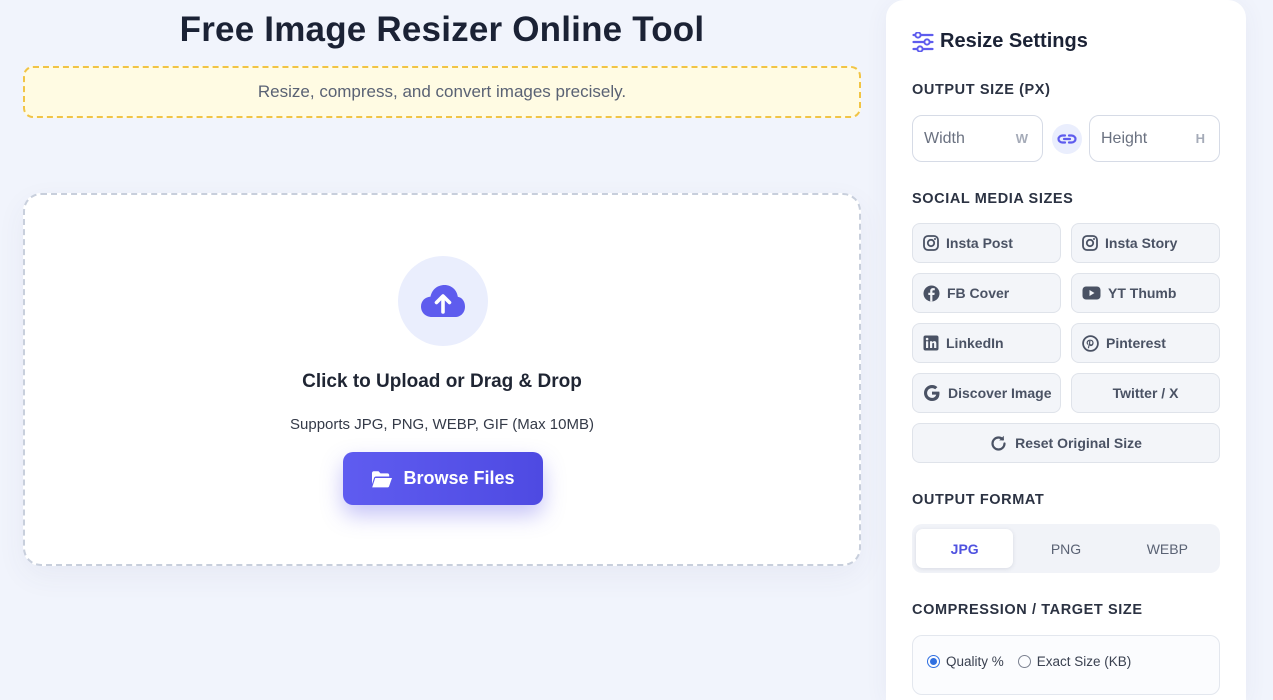 This screenshot has height=700, width=1273. I want to click on format-option-webp: WEBP, so click(1167, 548).